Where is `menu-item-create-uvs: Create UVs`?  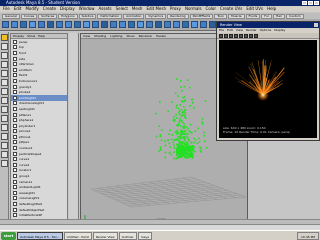
menu-item-create-uvs: Create UVs is located at coordinates (231, 9).